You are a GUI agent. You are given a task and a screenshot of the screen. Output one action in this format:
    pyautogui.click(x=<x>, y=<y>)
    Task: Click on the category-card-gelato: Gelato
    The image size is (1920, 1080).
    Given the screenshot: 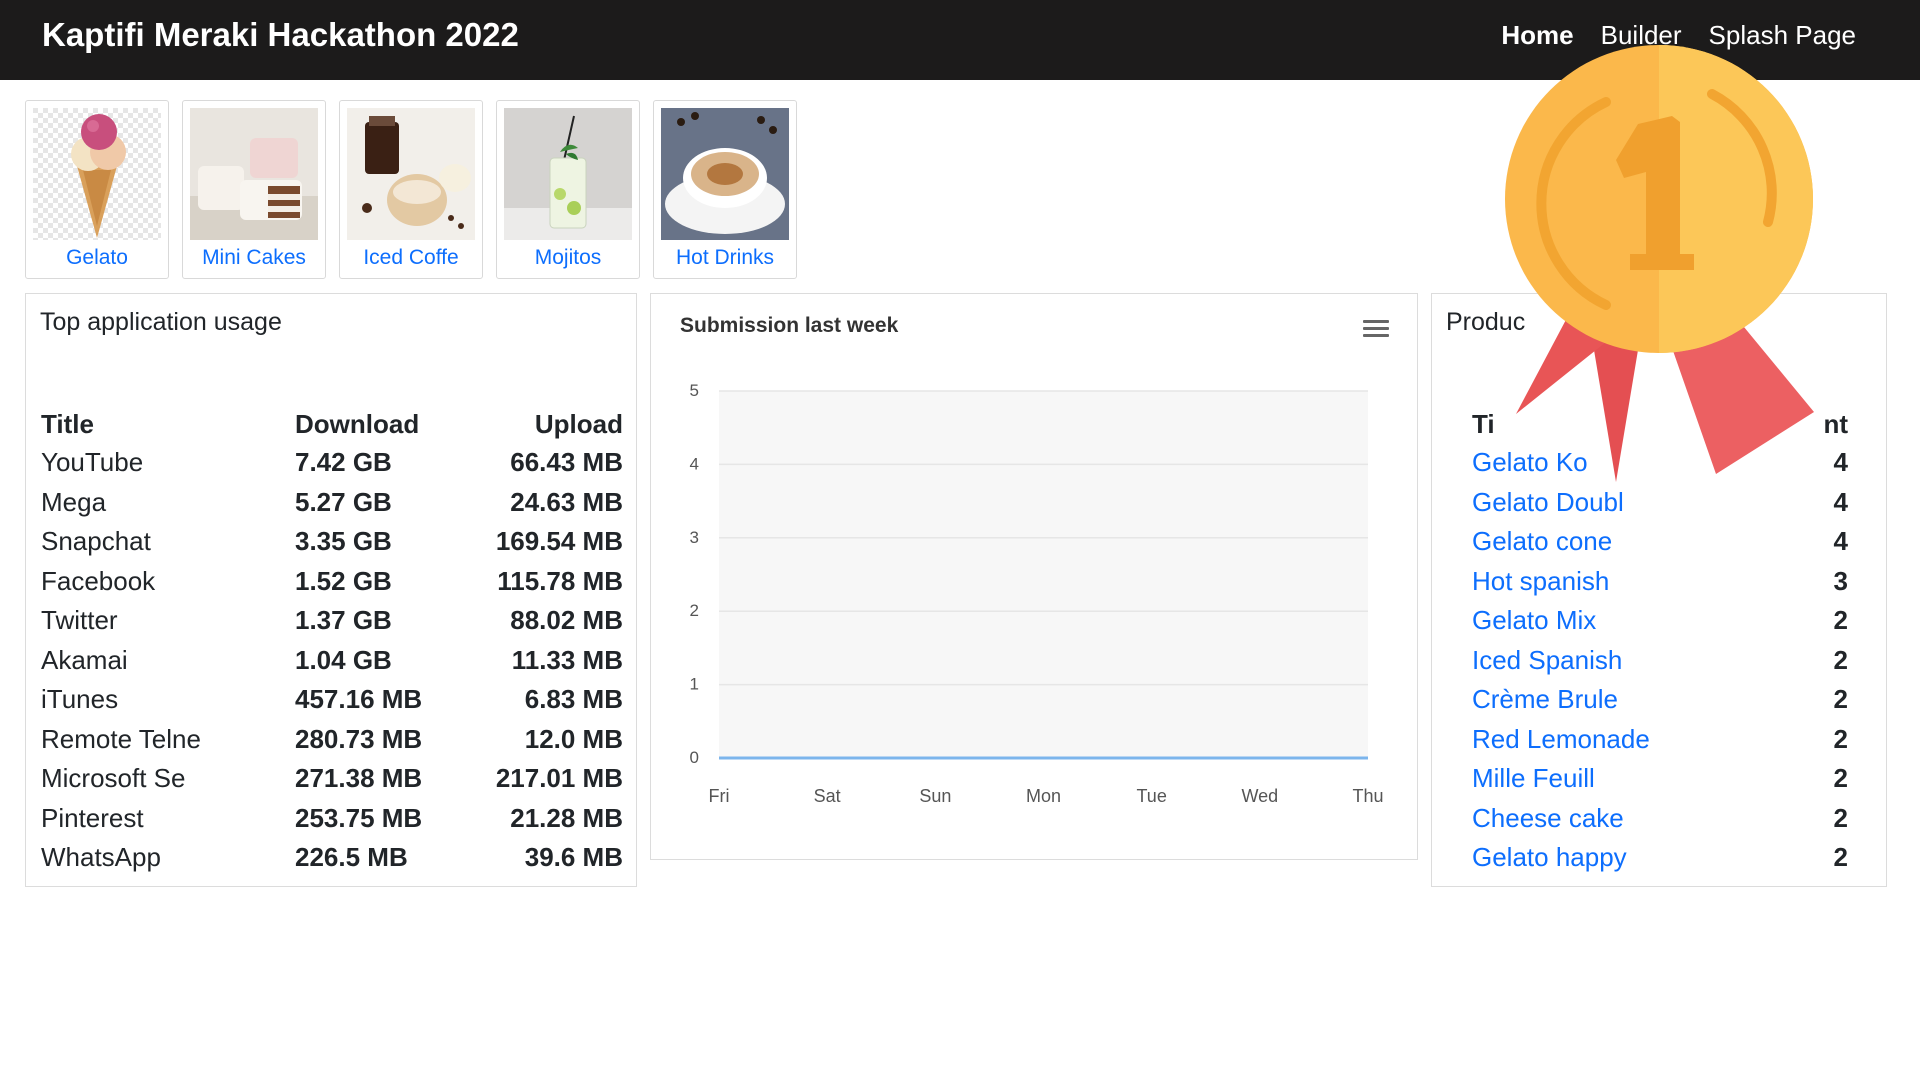 What is the action you would take?
    pyautogui.click(x=97, y=189)
    